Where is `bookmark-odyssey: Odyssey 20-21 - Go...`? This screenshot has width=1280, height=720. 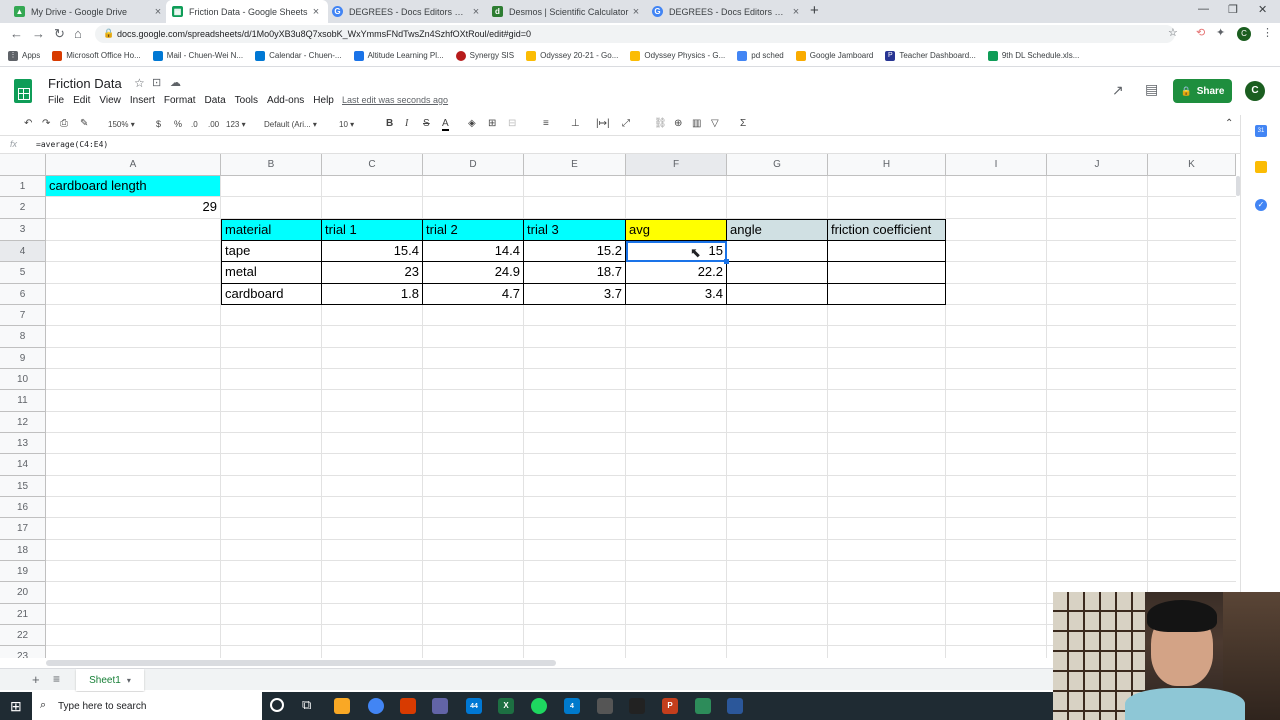
bookmark-odyssey: Odyssey 20-21 - Go... is located at coordinates (572, 55).